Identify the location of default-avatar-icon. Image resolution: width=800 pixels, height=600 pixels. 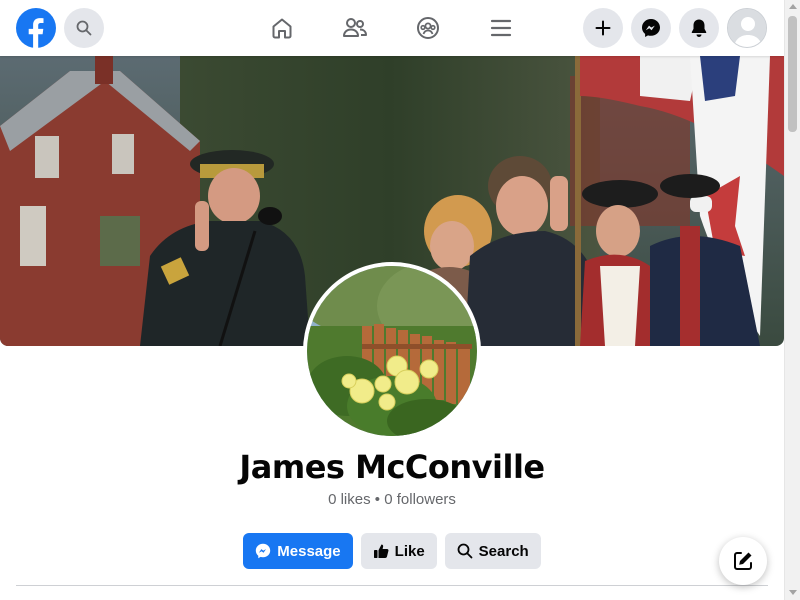
(747, 28).